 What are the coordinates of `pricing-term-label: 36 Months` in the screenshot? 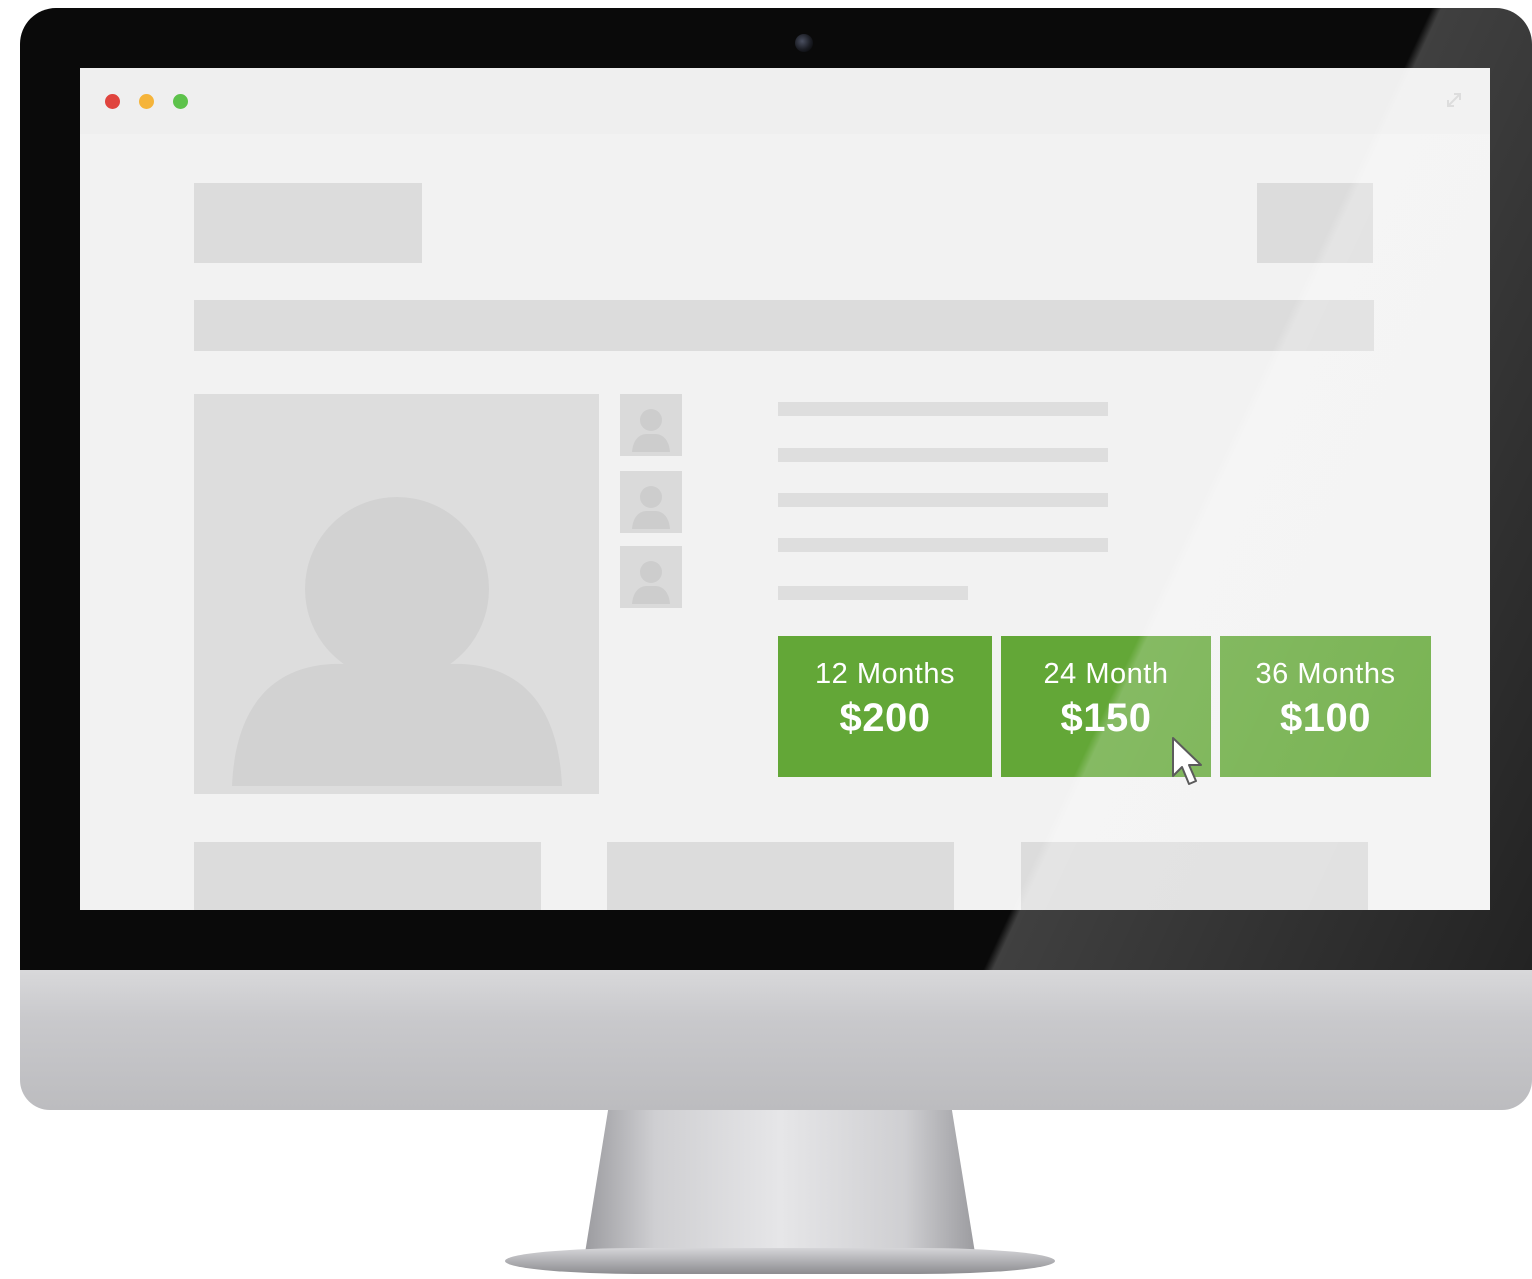 It's located at (1325, 674).